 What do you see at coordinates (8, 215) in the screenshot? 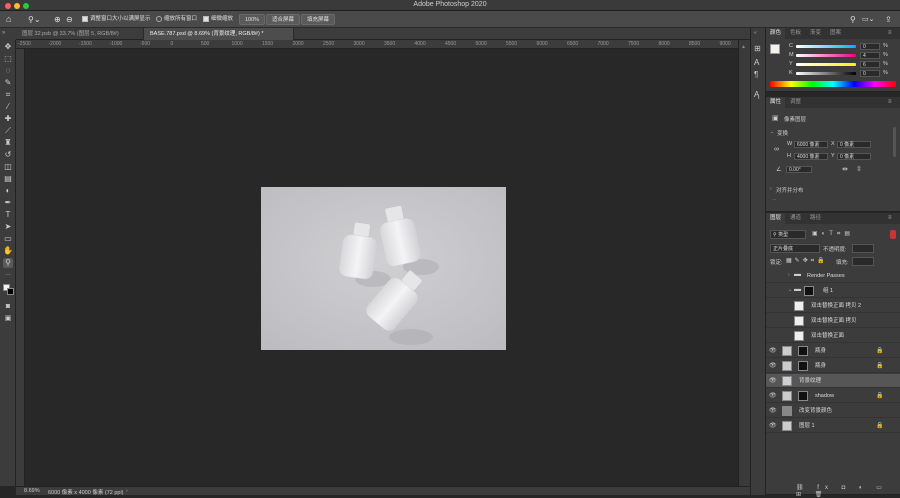
I see `type-tool-icon: T` at bounding box center [8, 215].